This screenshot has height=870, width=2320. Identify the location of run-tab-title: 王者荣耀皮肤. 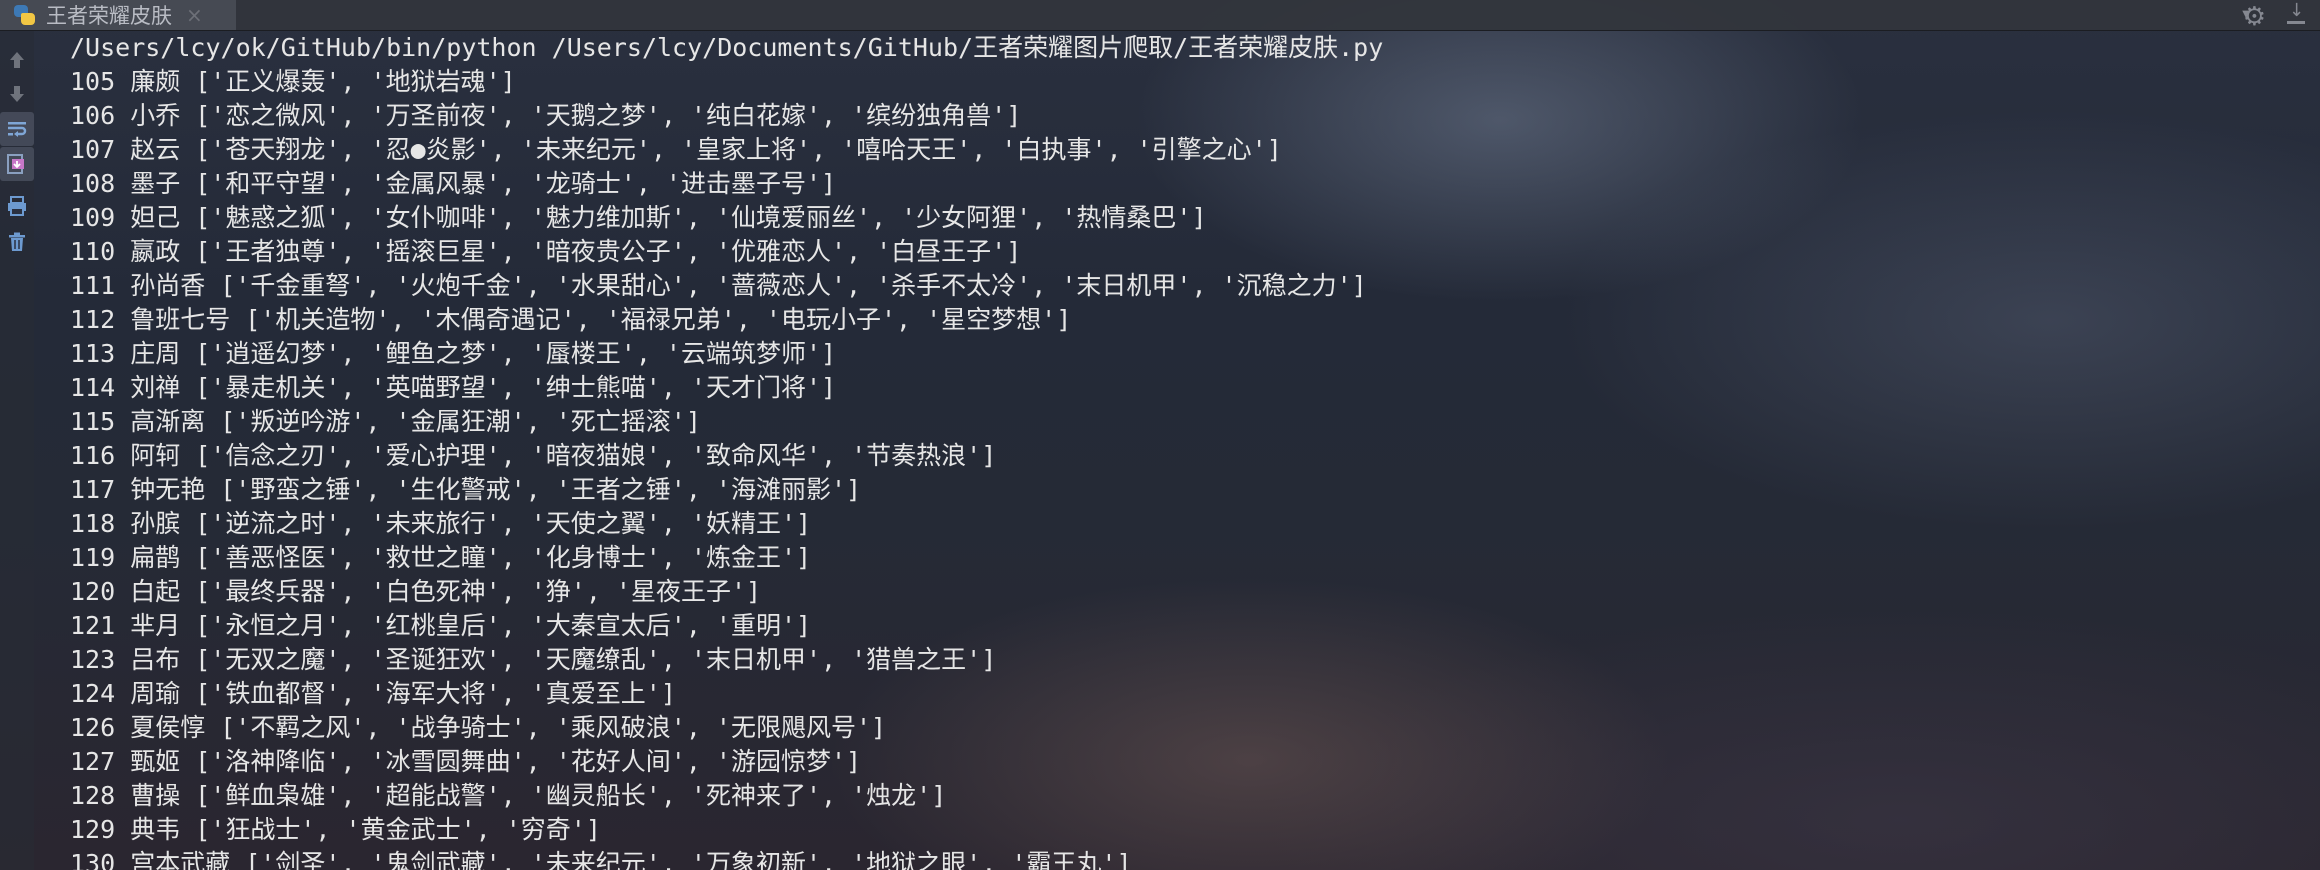
(109, 16).